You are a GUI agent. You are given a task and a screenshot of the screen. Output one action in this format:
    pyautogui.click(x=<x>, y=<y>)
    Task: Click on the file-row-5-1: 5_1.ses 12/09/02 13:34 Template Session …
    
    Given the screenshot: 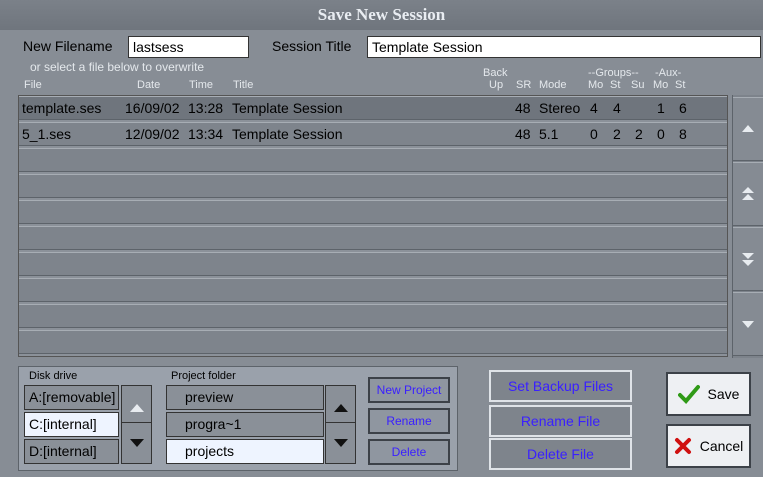 What is the action you would take?
    pyautogui.click(x=373, y=134)
    